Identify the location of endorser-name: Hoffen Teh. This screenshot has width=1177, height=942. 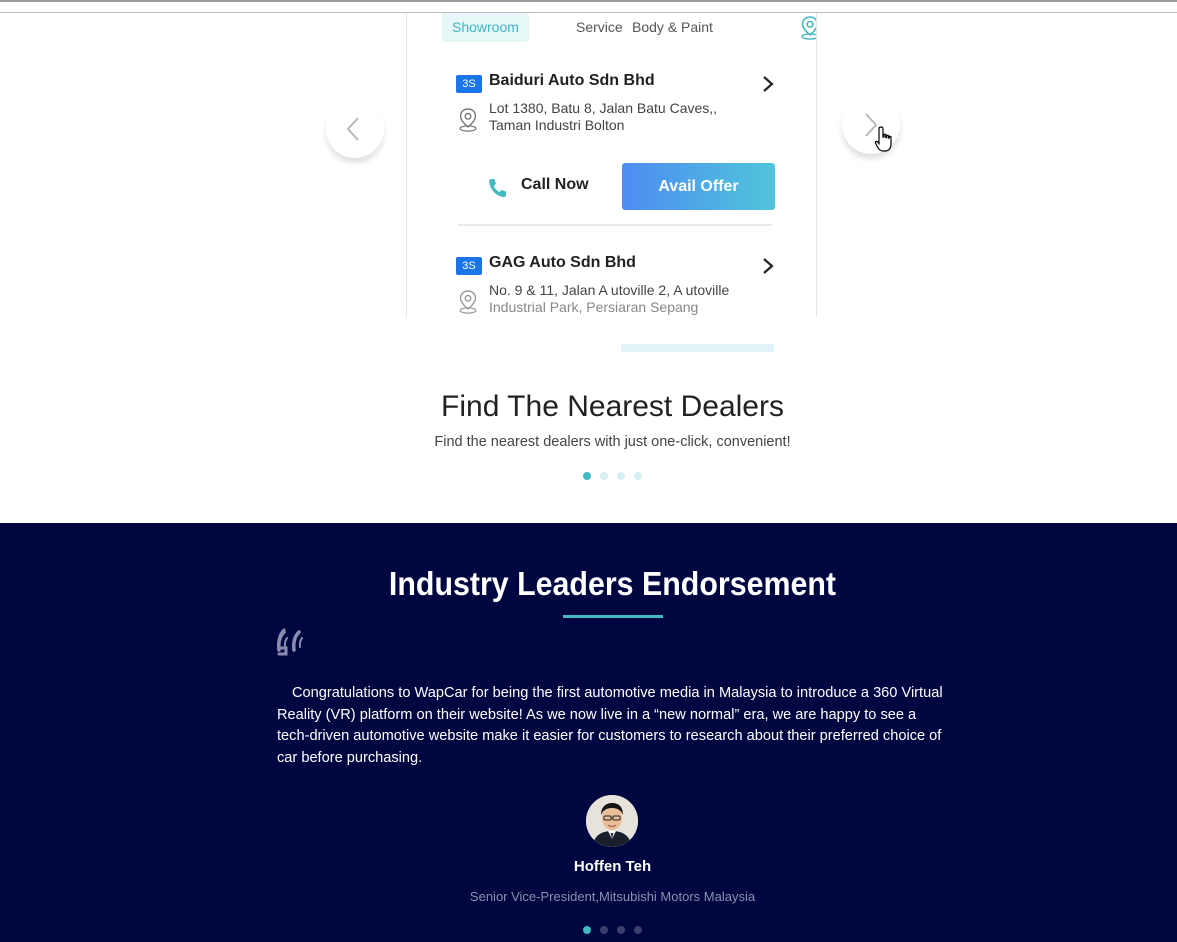
(612, 866).